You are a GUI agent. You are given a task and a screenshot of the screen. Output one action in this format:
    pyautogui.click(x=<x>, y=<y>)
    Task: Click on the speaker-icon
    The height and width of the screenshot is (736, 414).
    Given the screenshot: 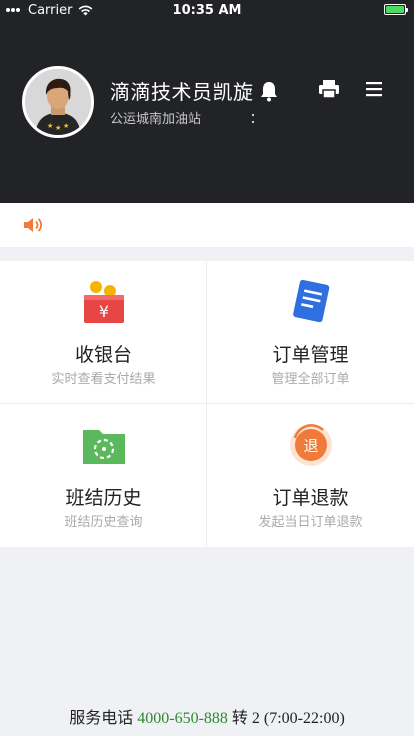 What is the action you would take?
    pyautogui.click(x=33, y=225)
    